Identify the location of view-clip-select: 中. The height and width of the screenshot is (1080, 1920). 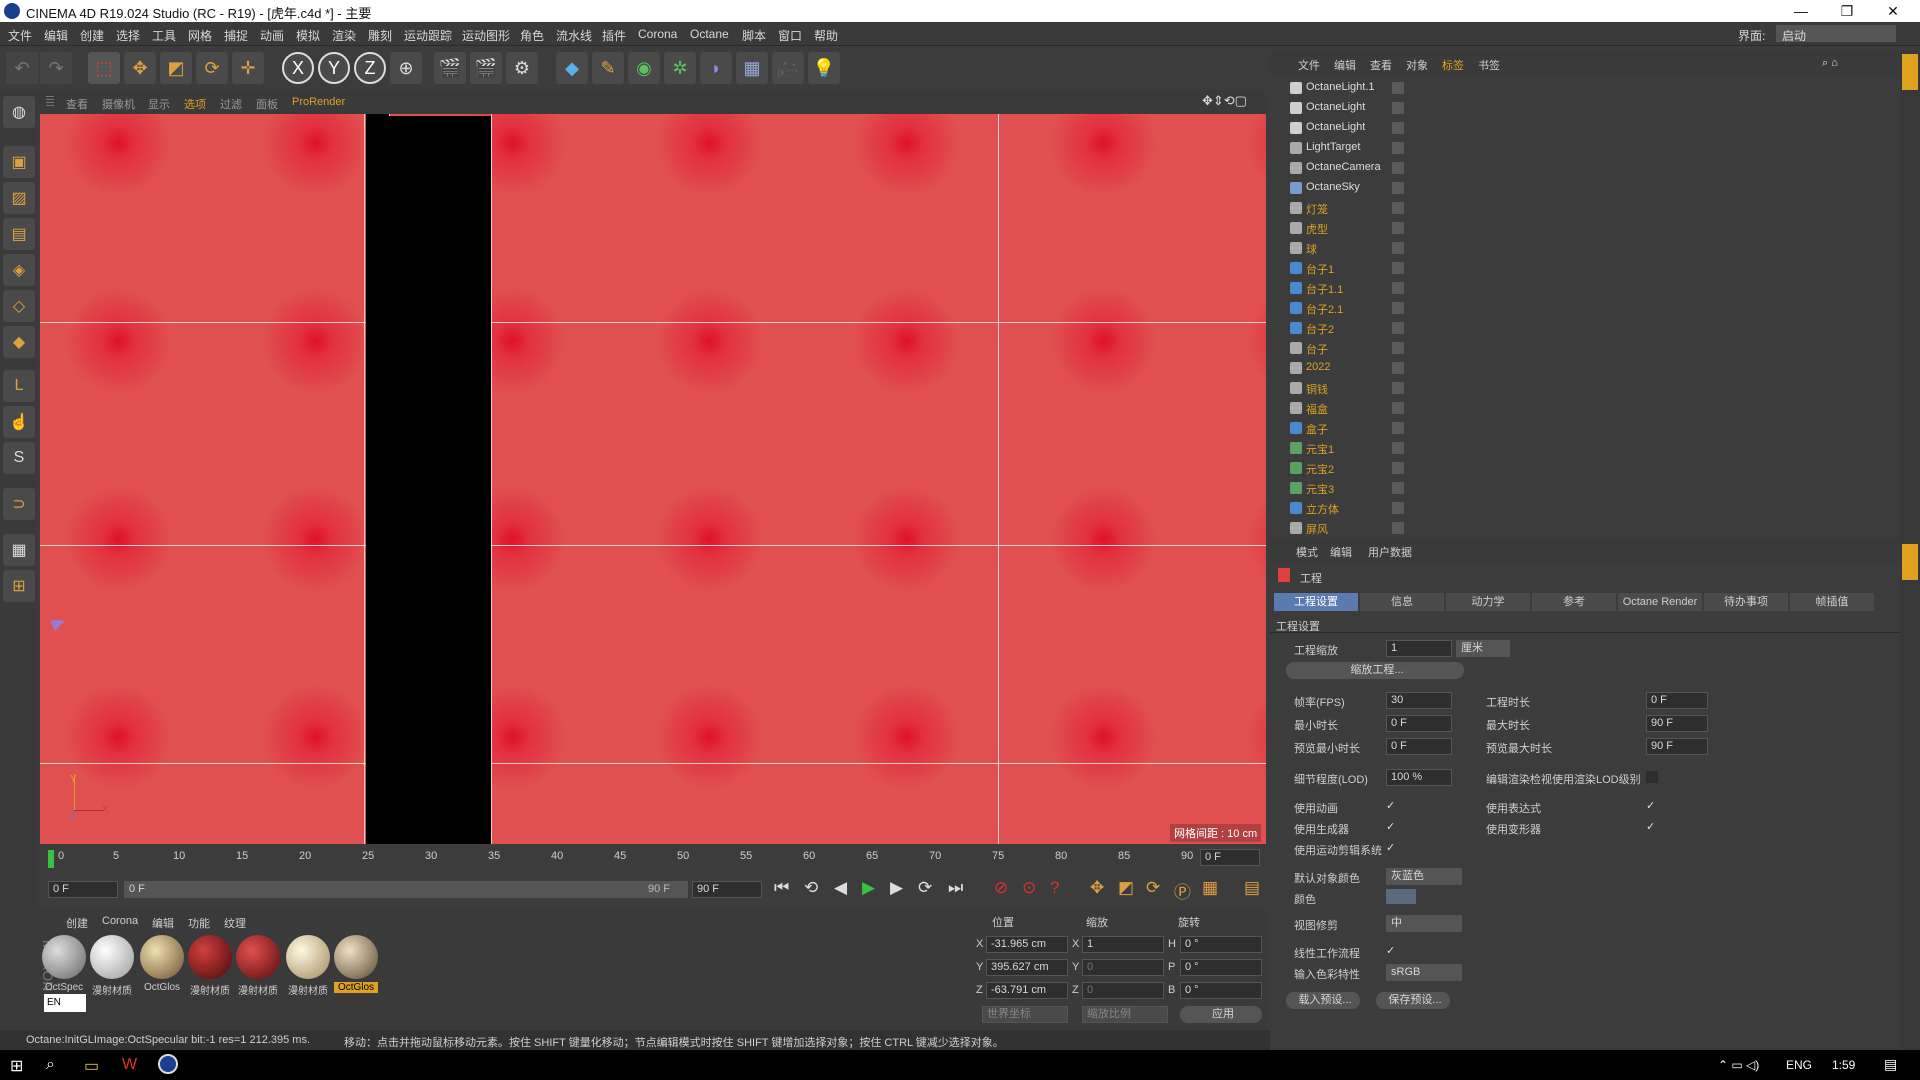
(1424, 923).